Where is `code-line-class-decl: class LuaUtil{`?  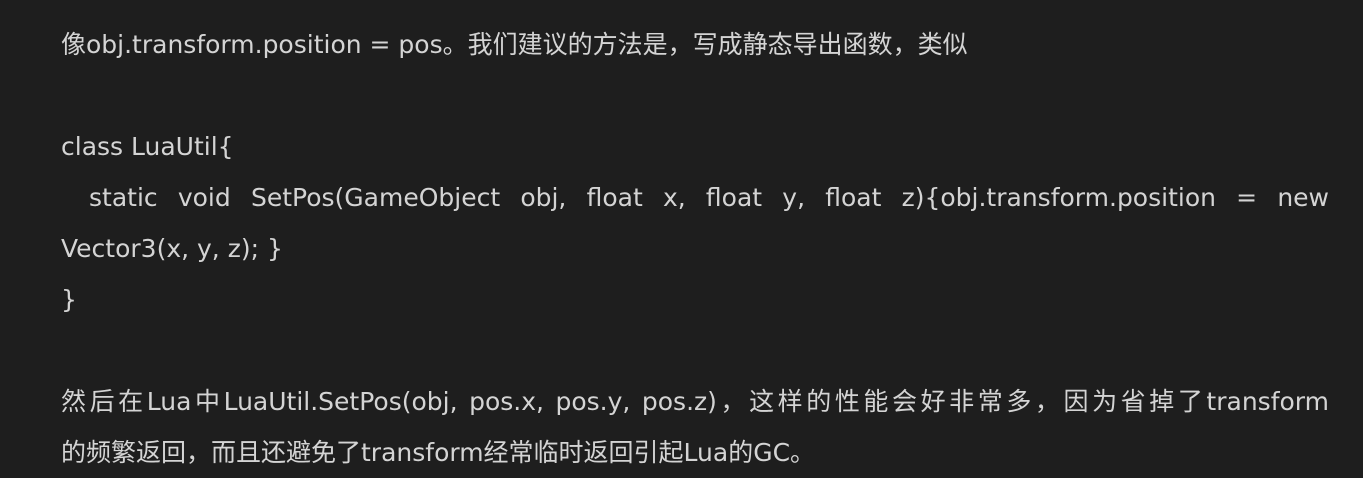
code-line-class-decl: class LuaUtil{ is located at coordinates (147, 146).